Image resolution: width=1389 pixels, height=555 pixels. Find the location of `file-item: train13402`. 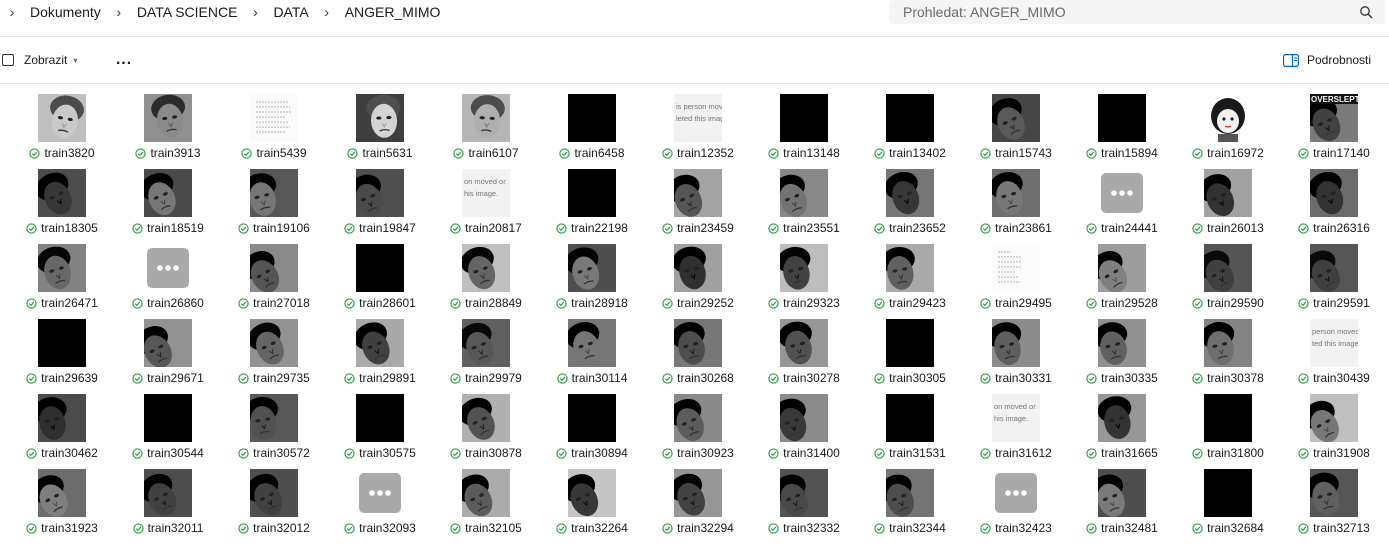

file-item: train13402 is located at coordinates (910, 128).